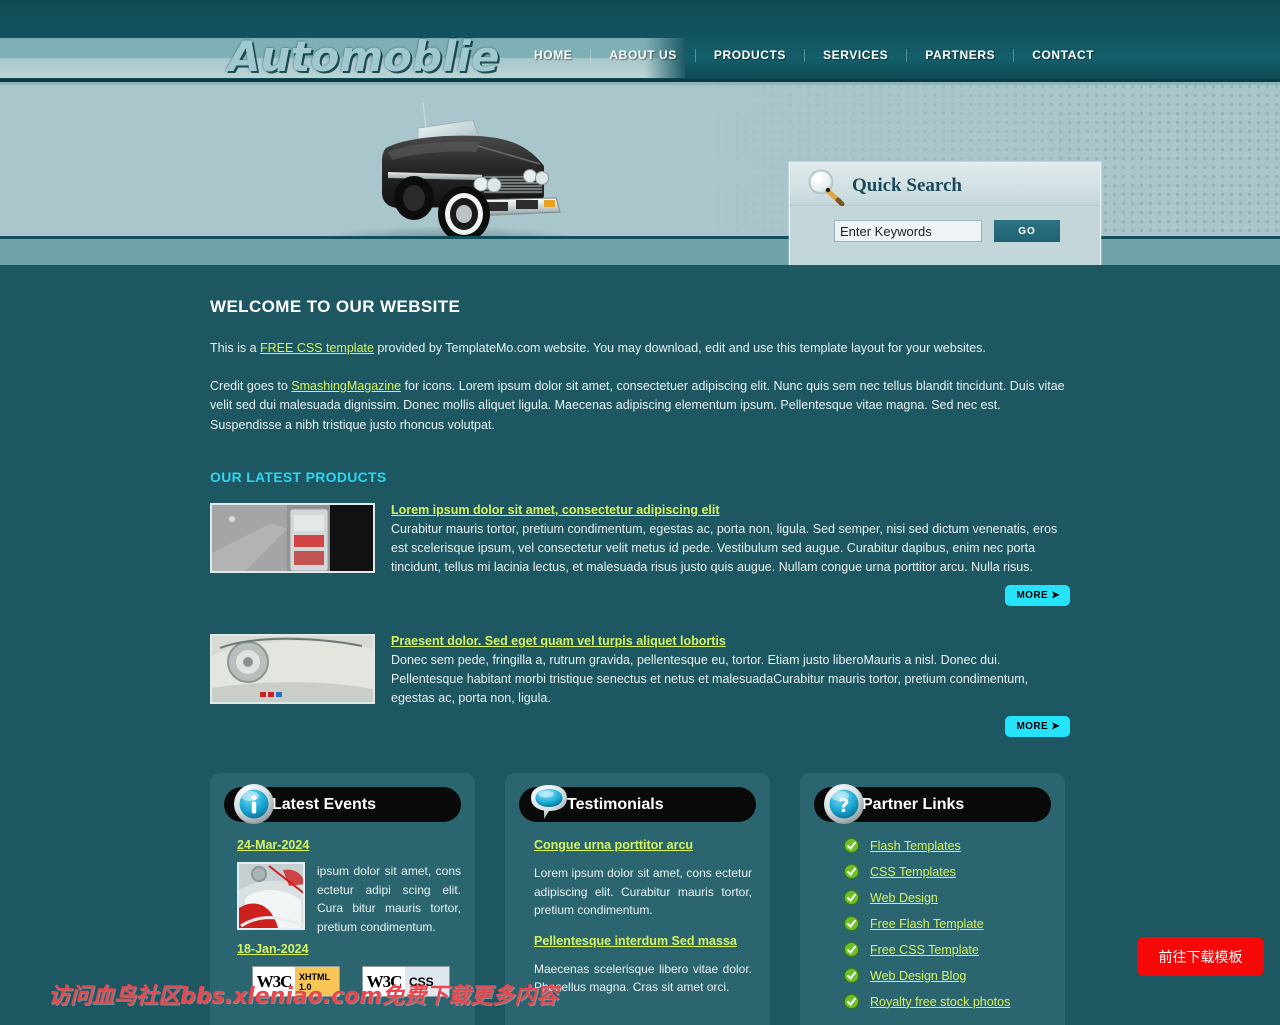  What do you see at coordinates (913, 872) in the screenshot?
I see `partner-link: CSS Templates` at bounding box center [913, 872].